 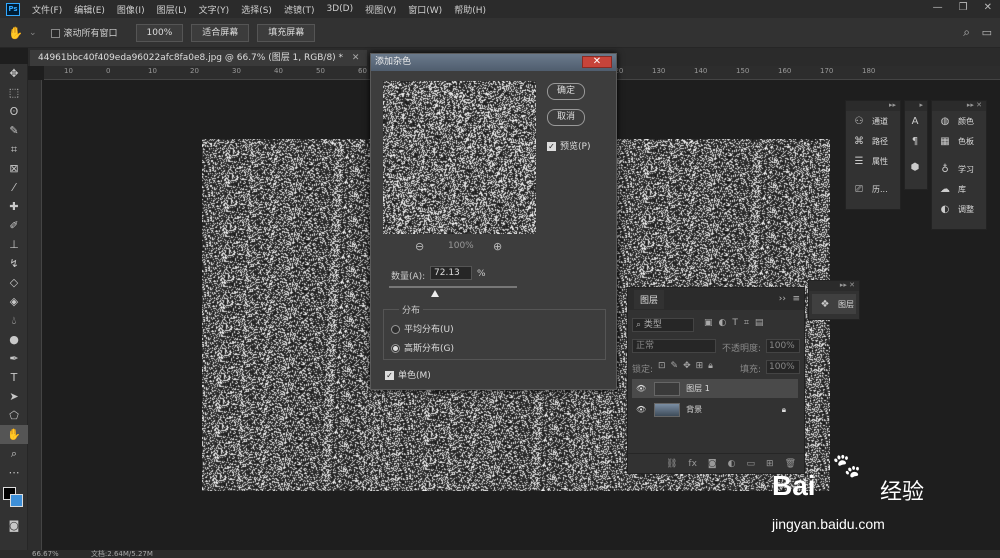 What do you see at coordinates (959, 189) in the screenshot?
I see `libraries-panel-button: ☁ 库` at bounding box center [959, 189].